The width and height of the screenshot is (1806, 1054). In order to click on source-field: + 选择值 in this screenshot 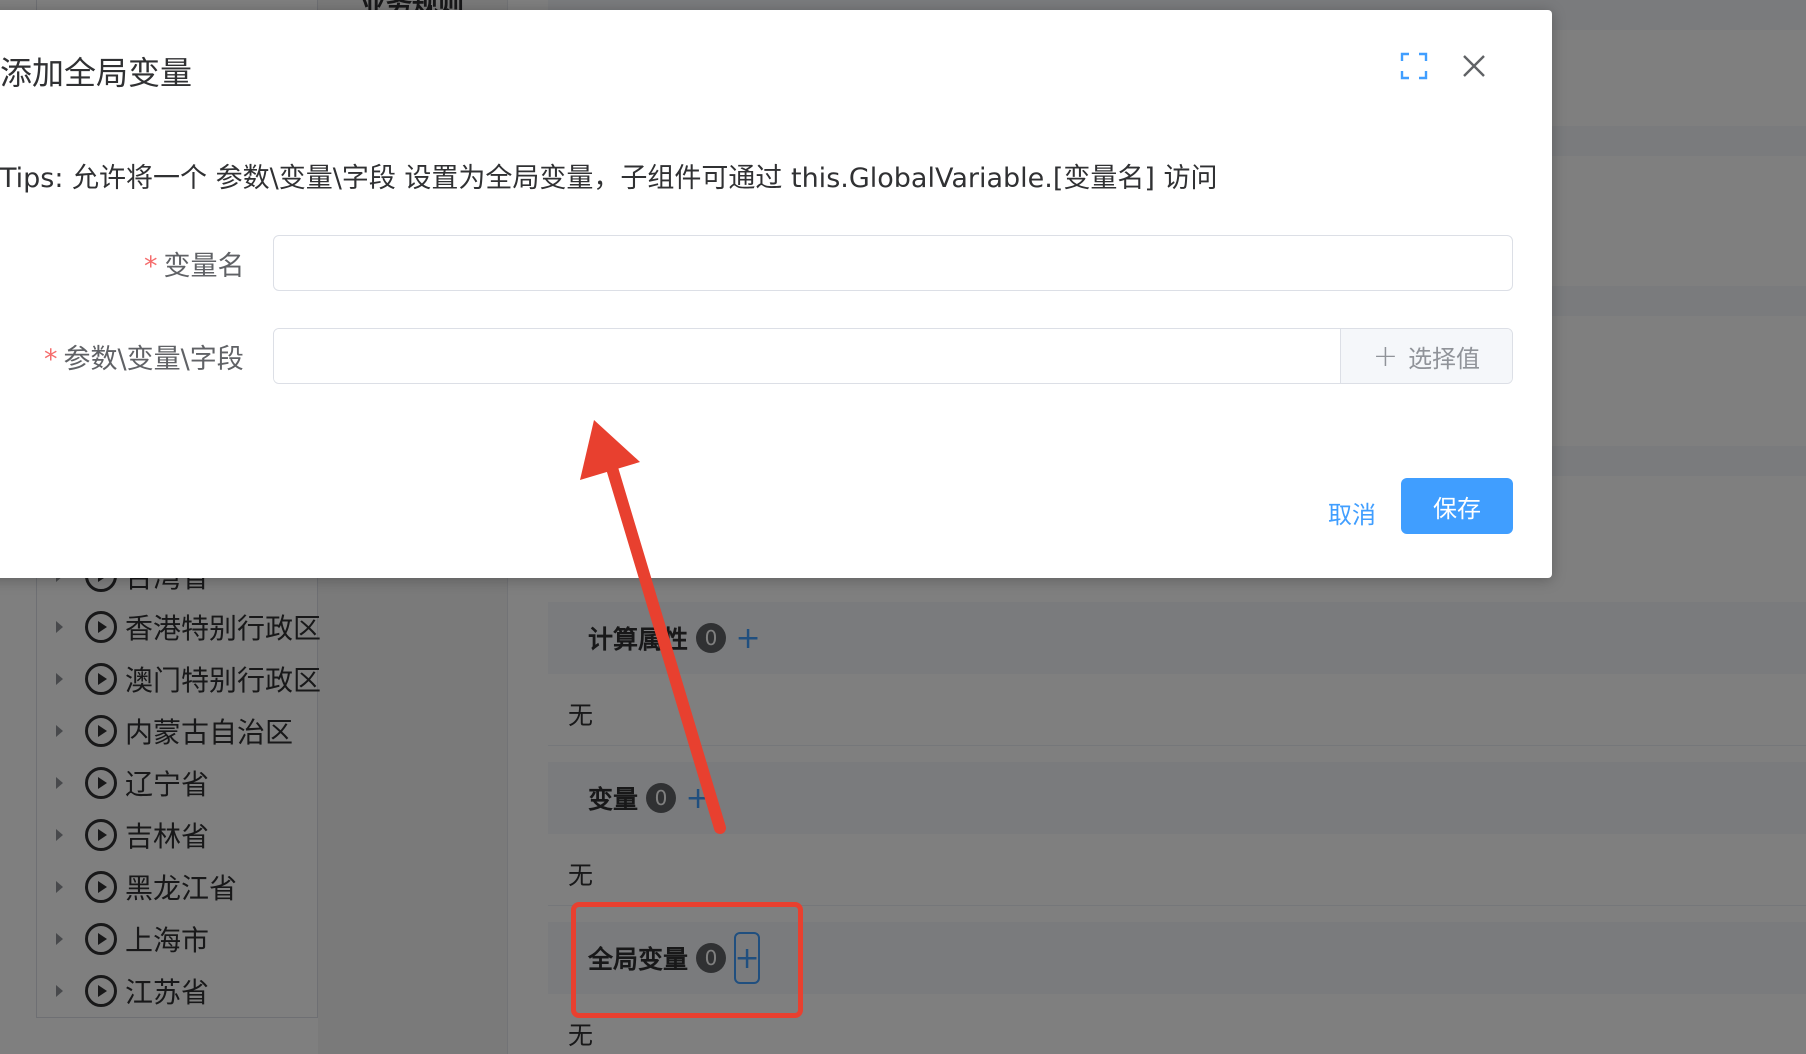, I will do `click(893, 356)`.